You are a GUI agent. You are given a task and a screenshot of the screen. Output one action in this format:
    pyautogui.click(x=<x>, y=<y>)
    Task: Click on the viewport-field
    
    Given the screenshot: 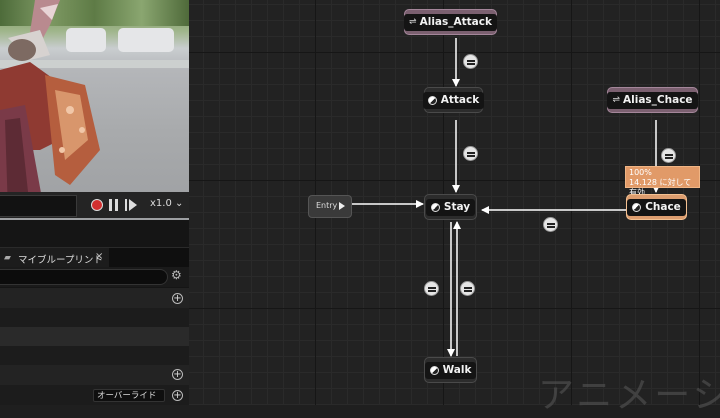 What is the action you would take?
    pyautogui.click(x=38, y=206)
    